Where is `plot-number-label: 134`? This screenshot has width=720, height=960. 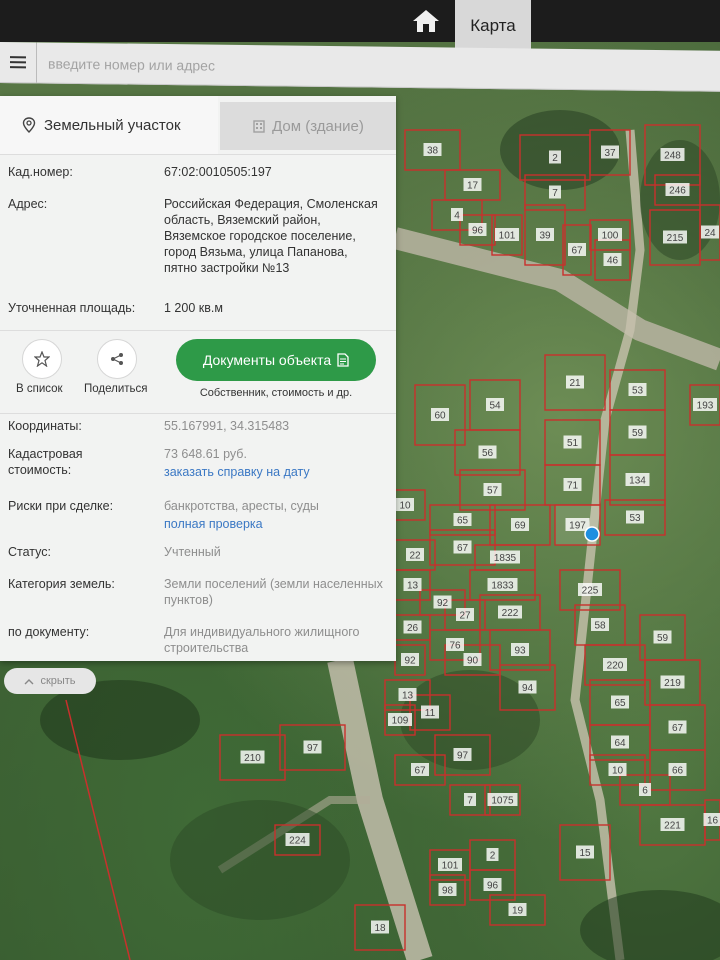 plot-number-label: 134 is located at coordinates (637, 481).